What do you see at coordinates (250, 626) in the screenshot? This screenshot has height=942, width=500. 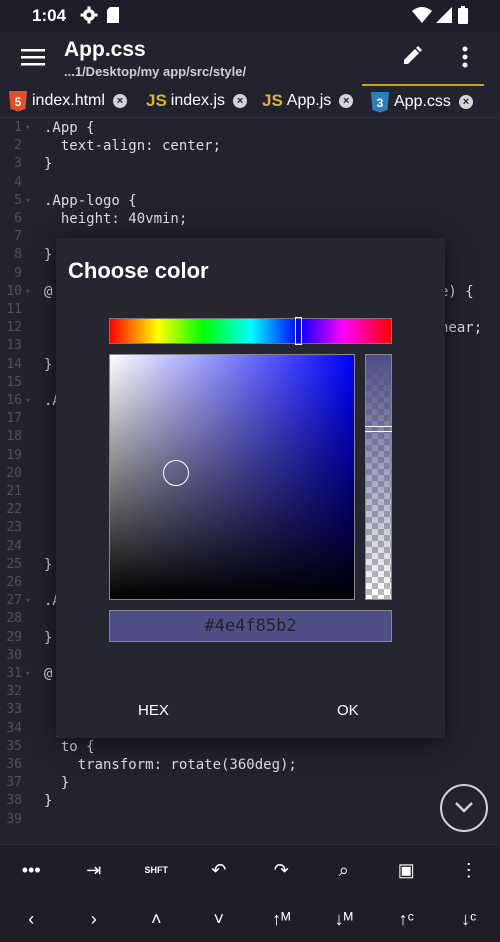 I see `hex-color-field: #4e4f85b2` at bounding box center [250, 626].